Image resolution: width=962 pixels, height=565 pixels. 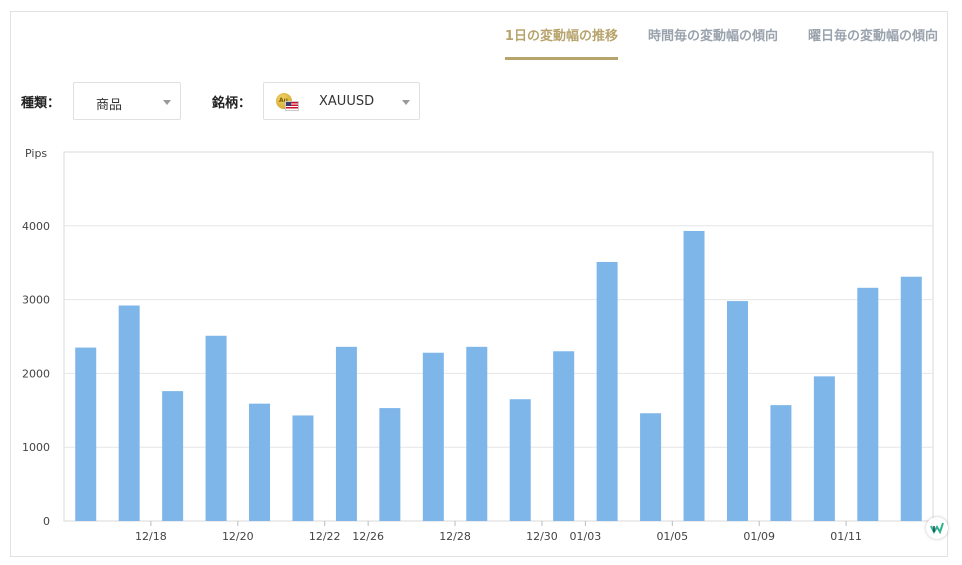 What do you see at coordinates (46, 521) in the screenshot?
I see `y-tick-label: 0` at bounding box center [46, 521].